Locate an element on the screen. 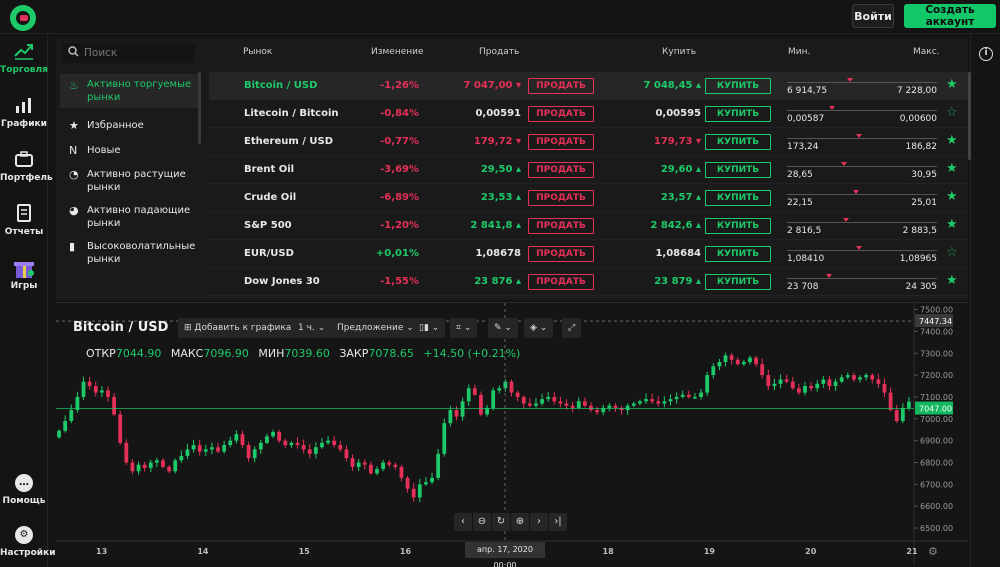 This screenshot has width=1000, height=567. fullscreen-button: ⤢ is located at coordinates (572, 328).